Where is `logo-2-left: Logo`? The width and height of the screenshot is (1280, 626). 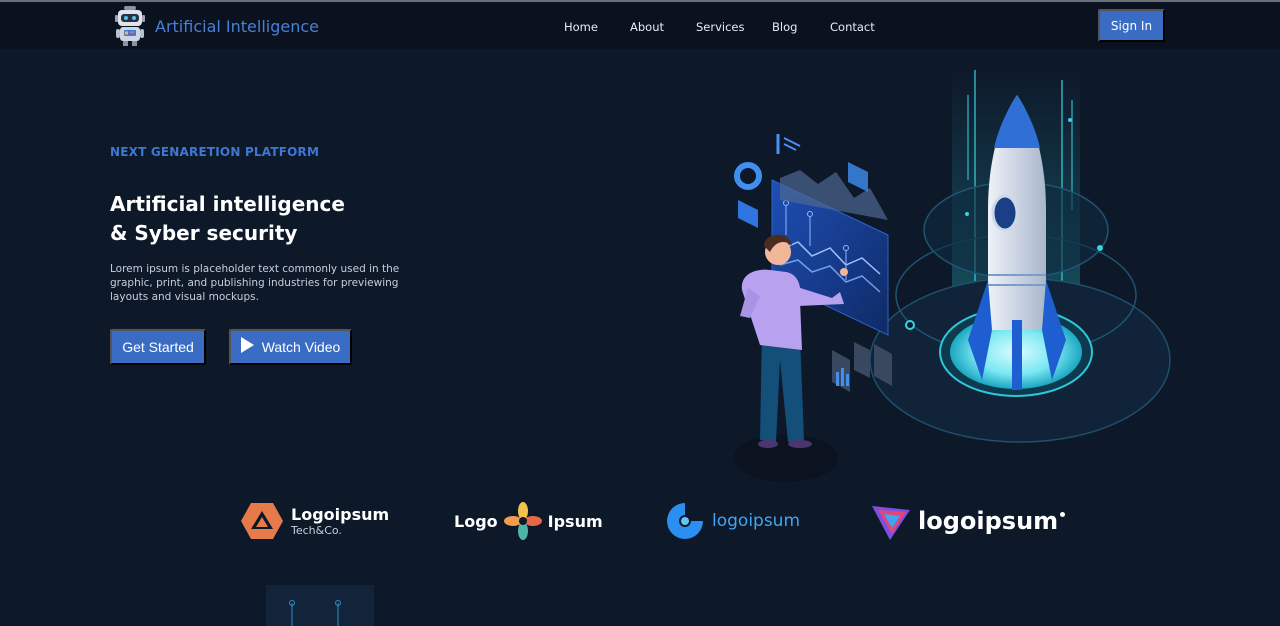 logo-2-left: Logo is located at coordinates (476, 521).